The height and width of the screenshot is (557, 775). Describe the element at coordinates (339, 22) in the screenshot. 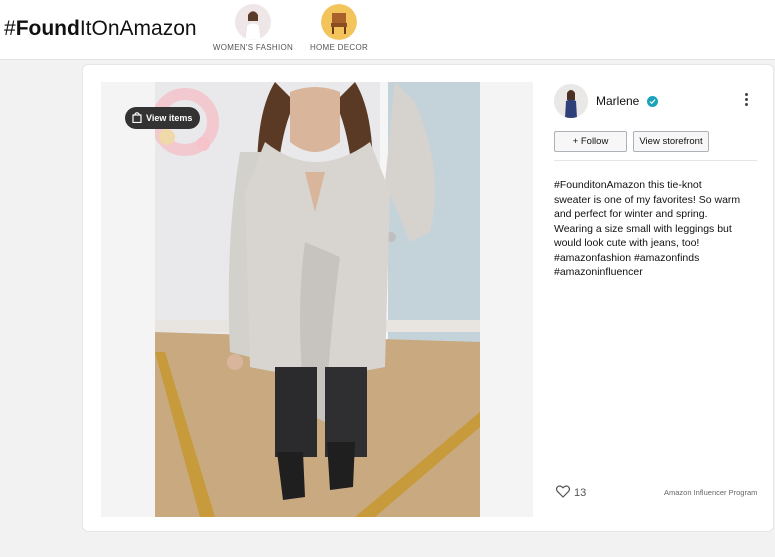

I see `chair-thumbnail-icon` at that location.